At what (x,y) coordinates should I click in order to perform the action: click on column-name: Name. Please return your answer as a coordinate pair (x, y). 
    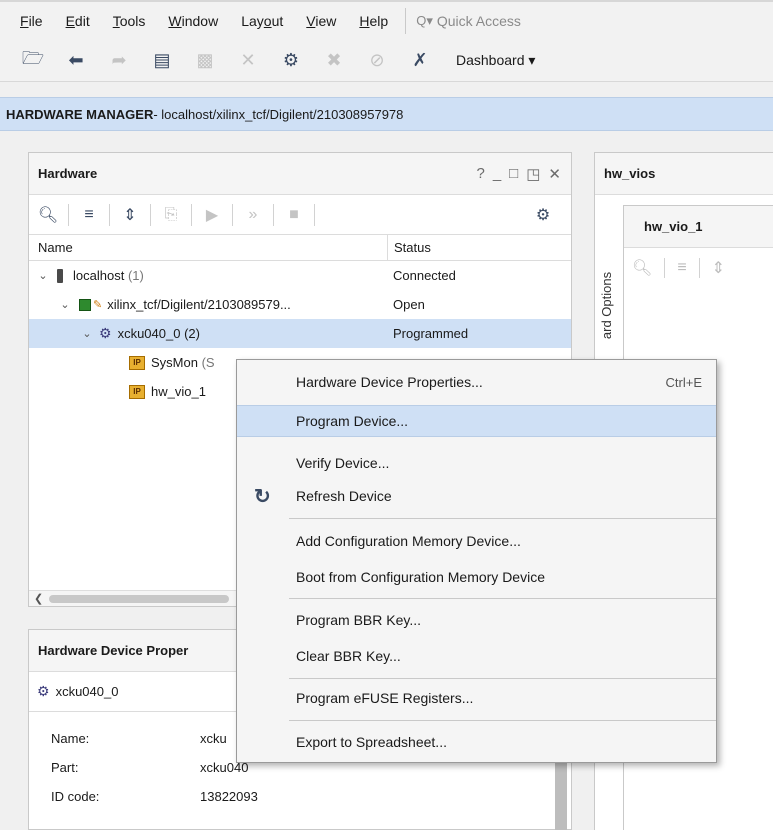
    Looking at the image, I should click on (208, 247).